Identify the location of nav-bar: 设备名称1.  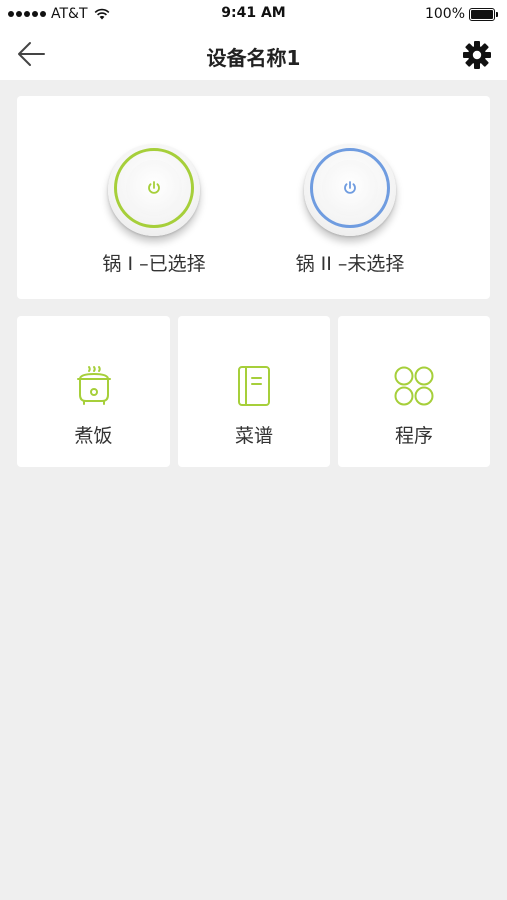
(253, 54).